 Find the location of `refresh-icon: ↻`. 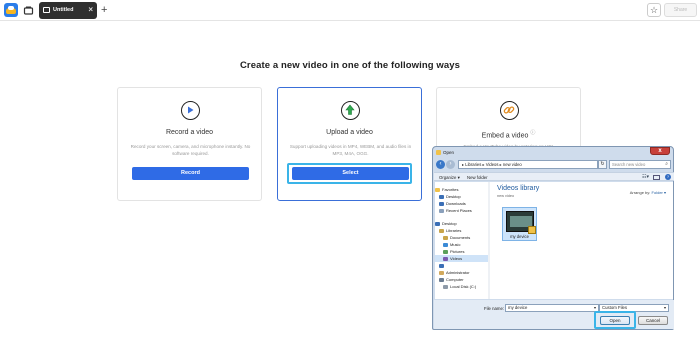

refresh-icon: ↻ is located at coordinates (602, 164).